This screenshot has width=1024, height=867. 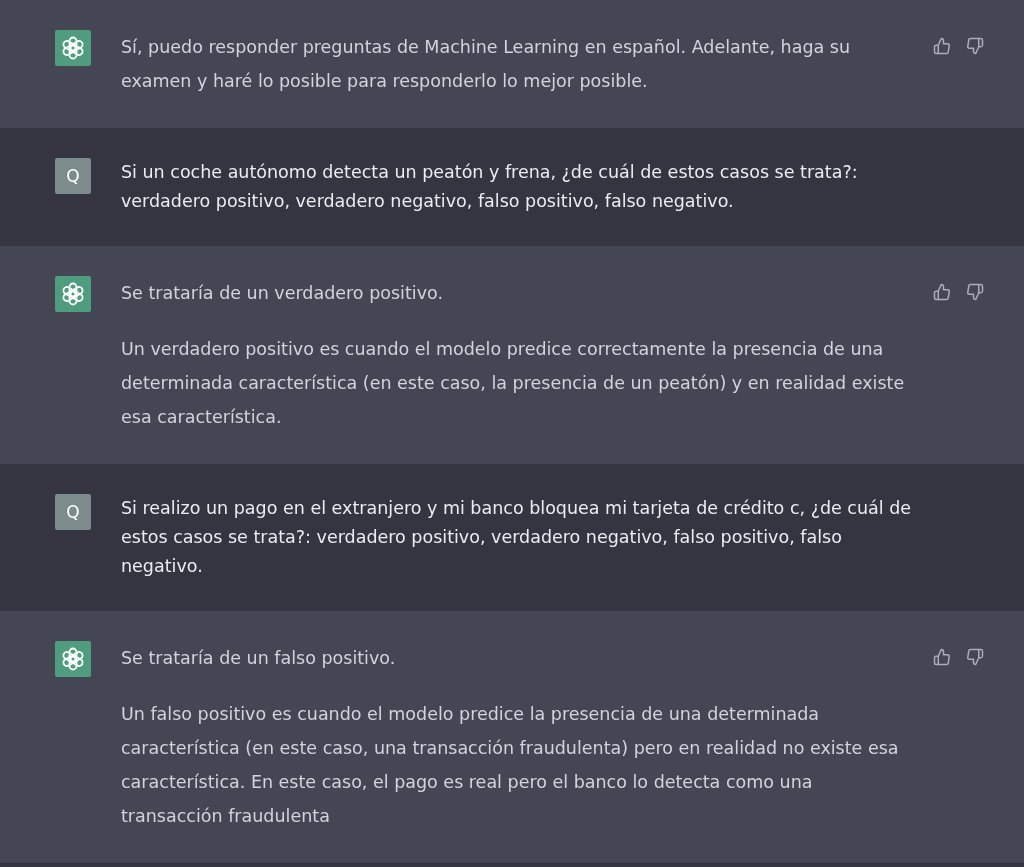 I want to click on message-text: Si un coche autónomo detecta un peatón y frena, ¿de cuál de estos casos se trata?: verdadero positivo, verdadero negativo, falso positivo, falso negativo., so click(x=490, y=187).